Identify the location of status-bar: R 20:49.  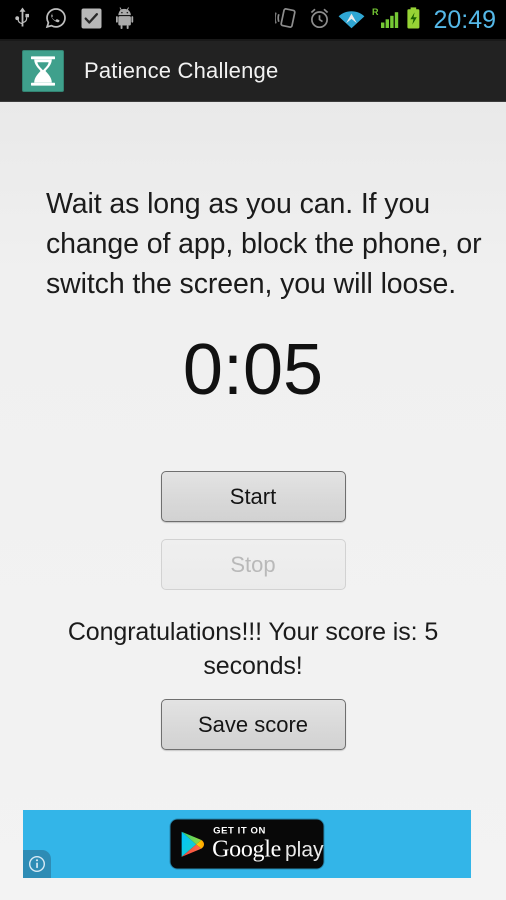
(253, 20).